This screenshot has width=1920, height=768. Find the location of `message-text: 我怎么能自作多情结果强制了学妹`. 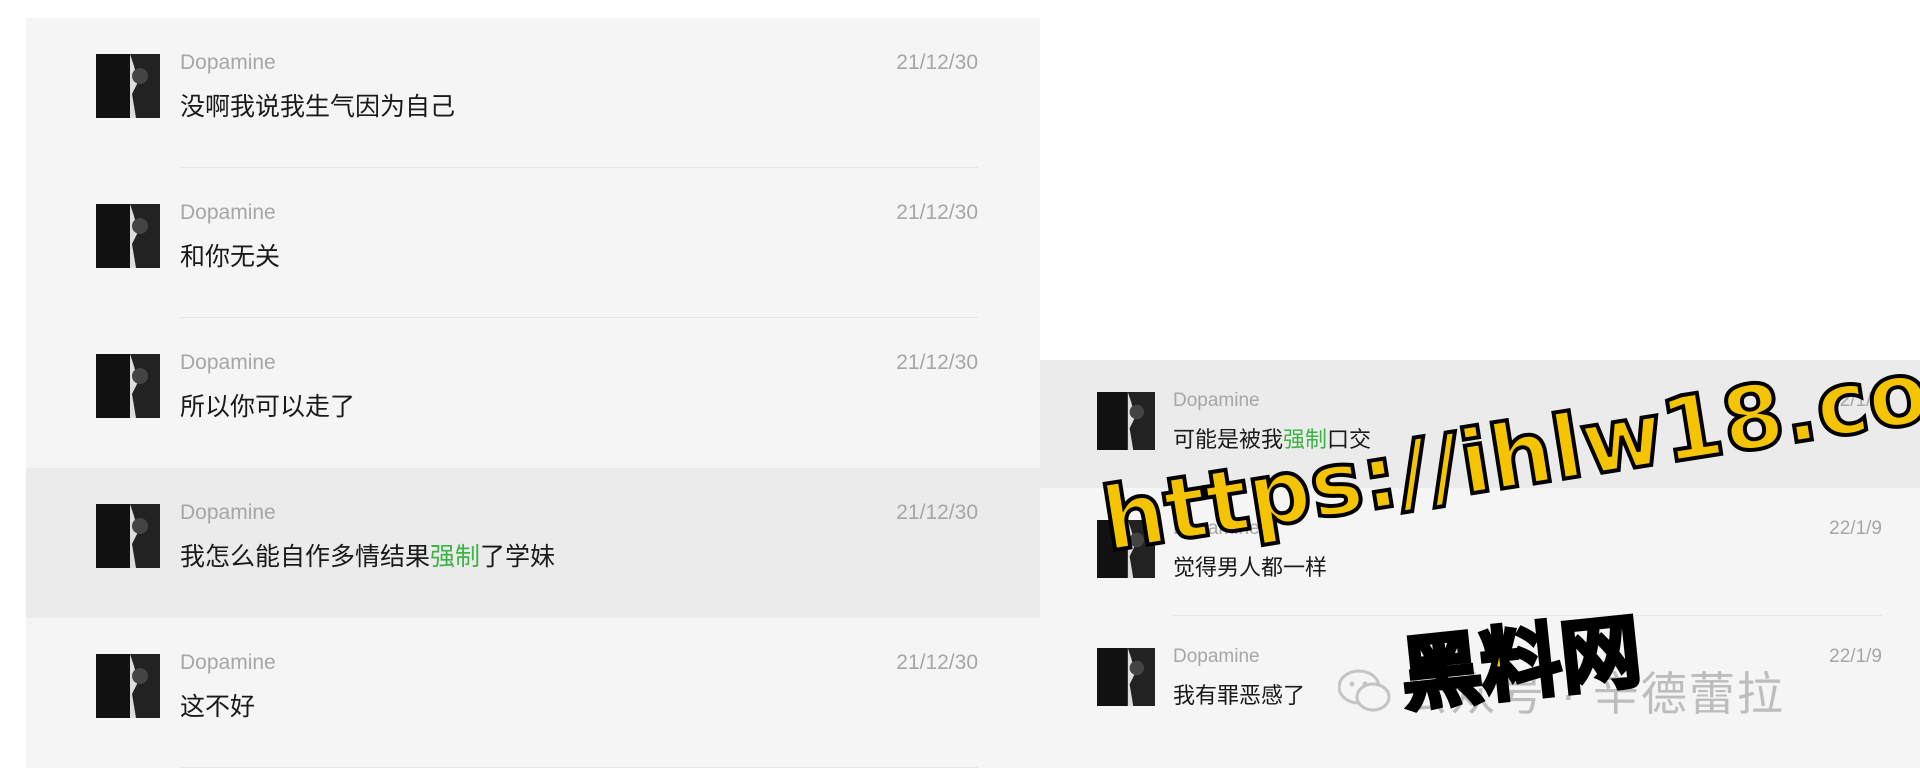

message-text: 我怎么能自作多情结果强制了学妹 is located at coordinates (367, 555).